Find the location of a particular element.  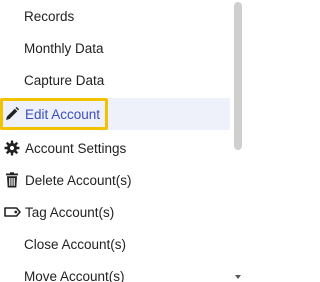

menu-item-account-settings: Account Settings is located at coordinates (115, 148).